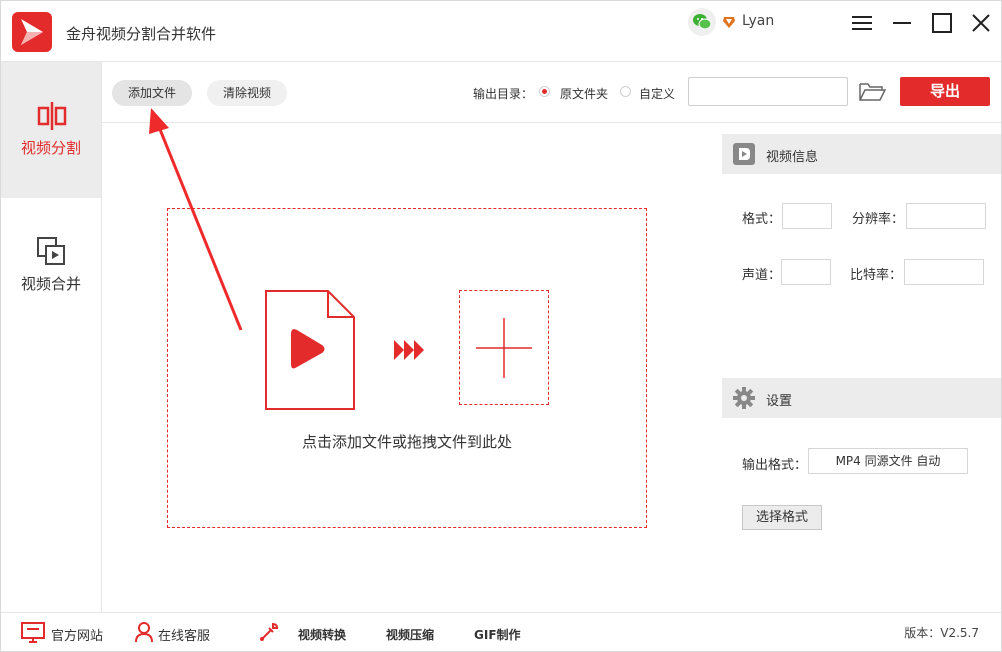 The width and height of the screenshot is (1002, 652). Describe the element at coordinates (52, 116) in the screenshot. I see `split-icon` at that location.